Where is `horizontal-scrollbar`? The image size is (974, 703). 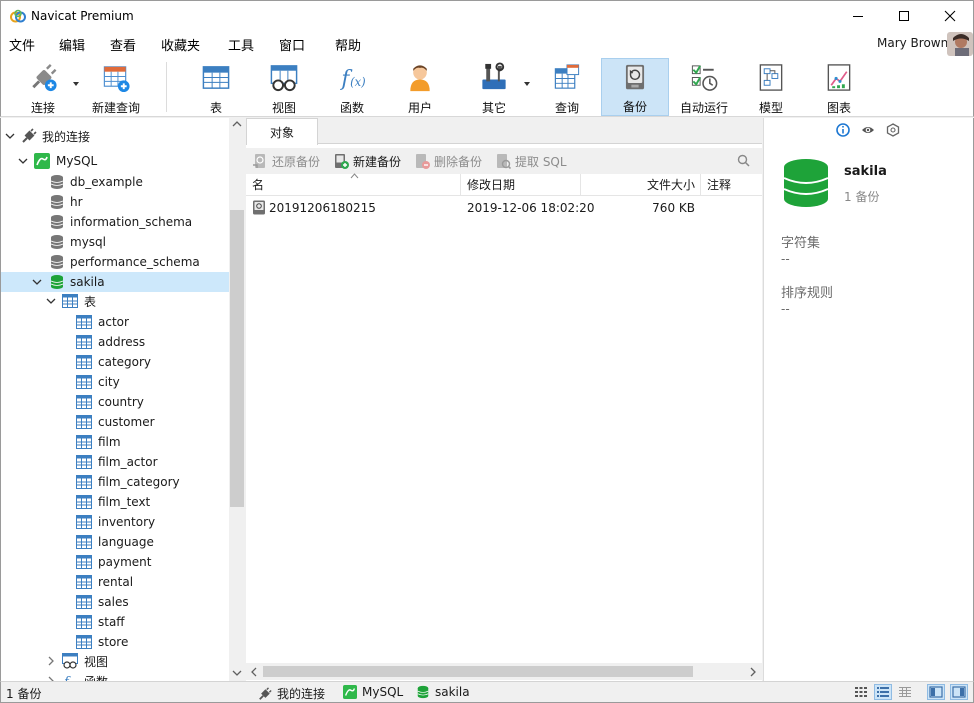
horizontal-scrollbar is located at coordinates (504, 671).